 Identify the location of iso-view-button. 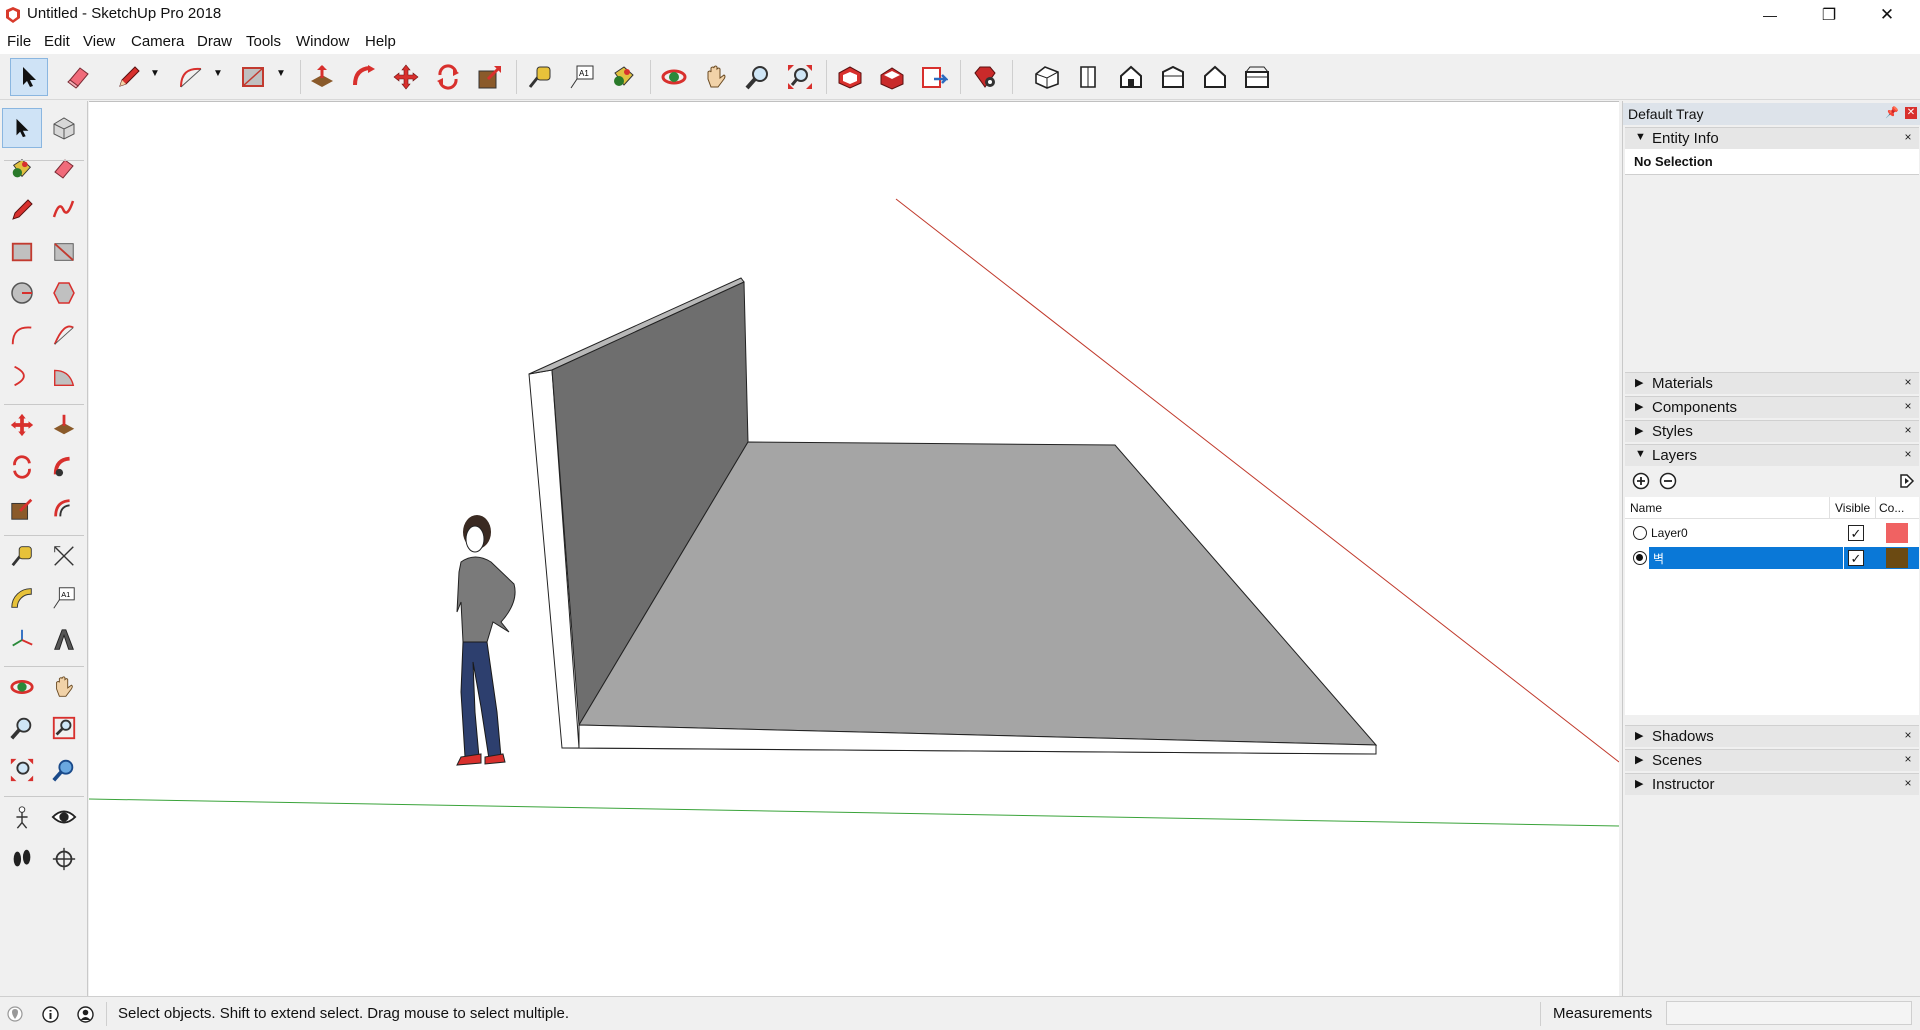
(1047, 77).